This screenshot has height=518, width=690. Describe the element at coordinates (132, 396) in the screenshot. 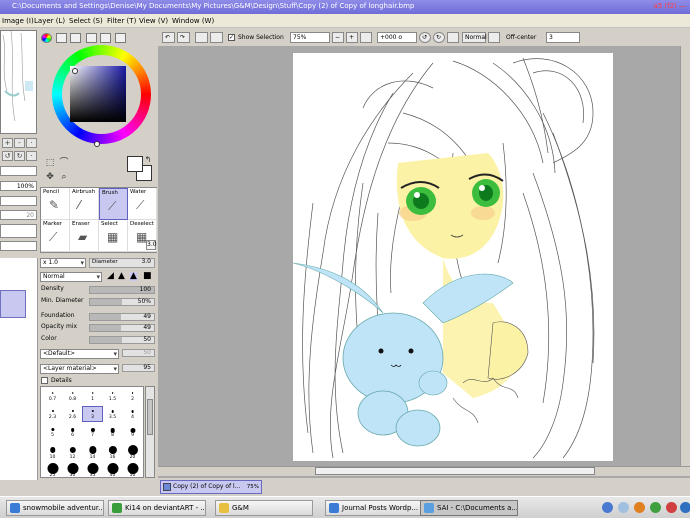

I see `brush-size-cell: 2` at that location.